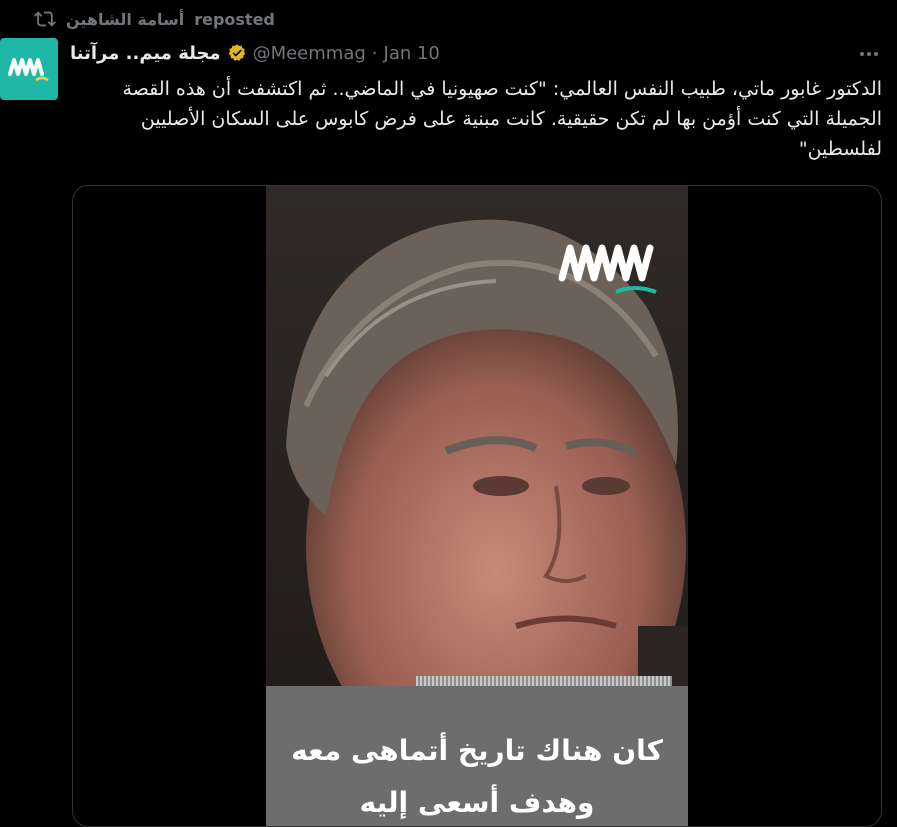 This screenshot has width=897, height=827. What do you see at coordinates (309, 53) in the screenshot?
I see `author-handle: @Meemmag` at bounding box center [309, 53].